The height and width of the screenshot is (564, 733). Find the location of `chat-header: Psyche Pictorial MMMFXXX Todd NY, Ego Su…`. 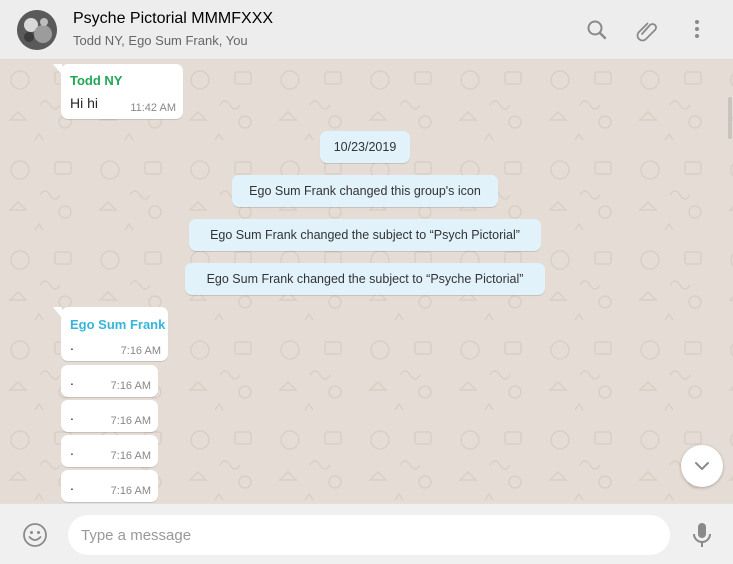

chat-header: Psyche Pictorial MMMFXXX Todd NY, Ego Su… is located at coordinates (366, 30).